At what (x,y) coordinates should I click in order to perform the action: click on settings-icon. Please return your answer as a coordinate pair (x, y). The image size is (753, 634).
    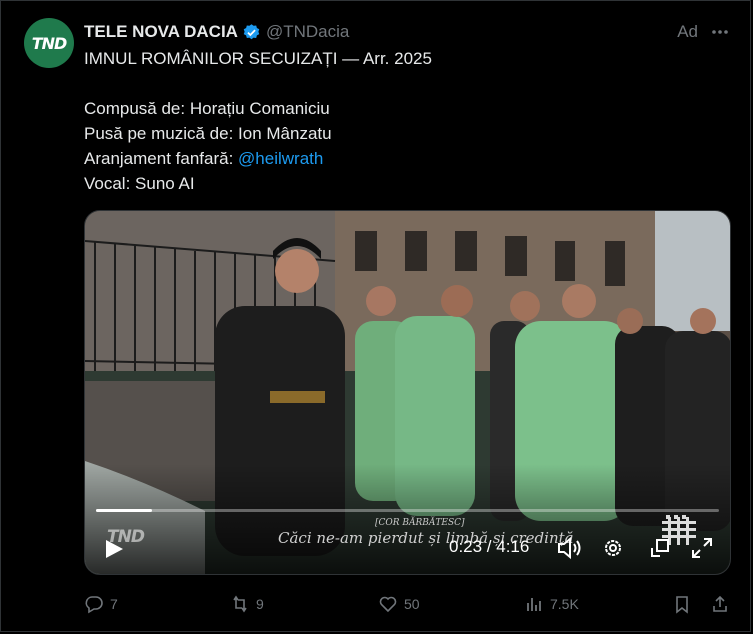
    Looking at the image, I should click on (613, 548).